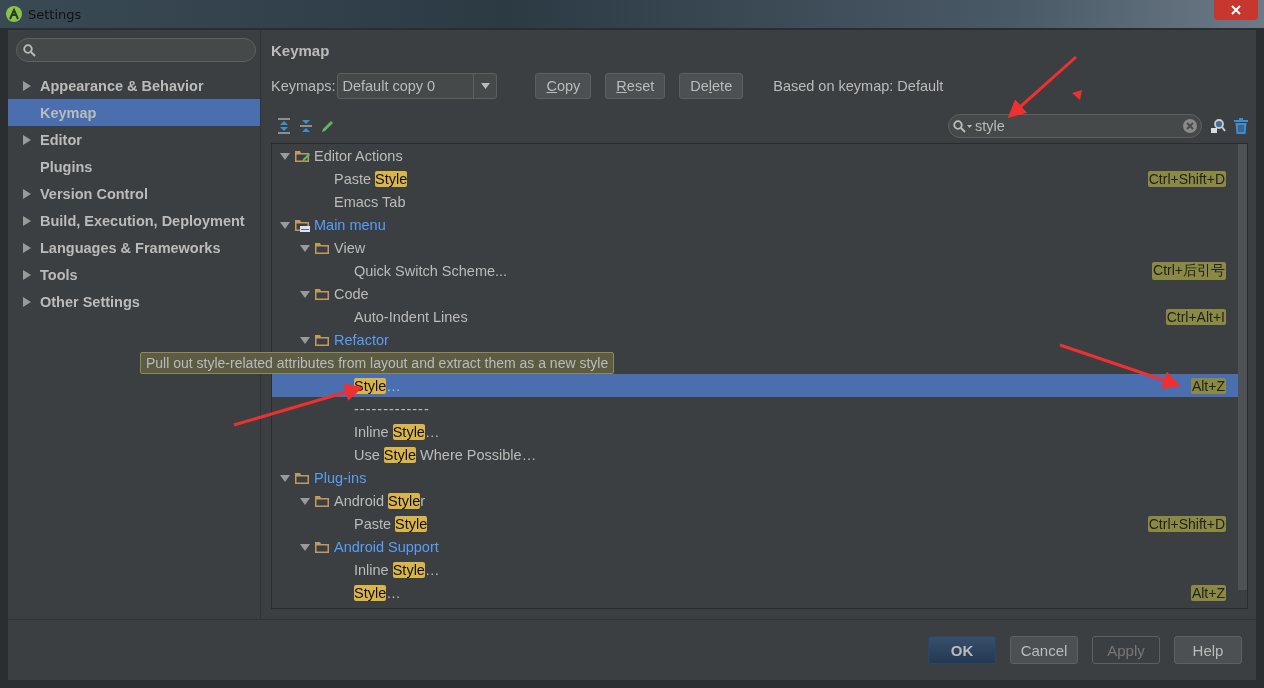  Describe the element at coordinates (386, 546) in the screenshot. I see `group-label: Android Support` at that location.